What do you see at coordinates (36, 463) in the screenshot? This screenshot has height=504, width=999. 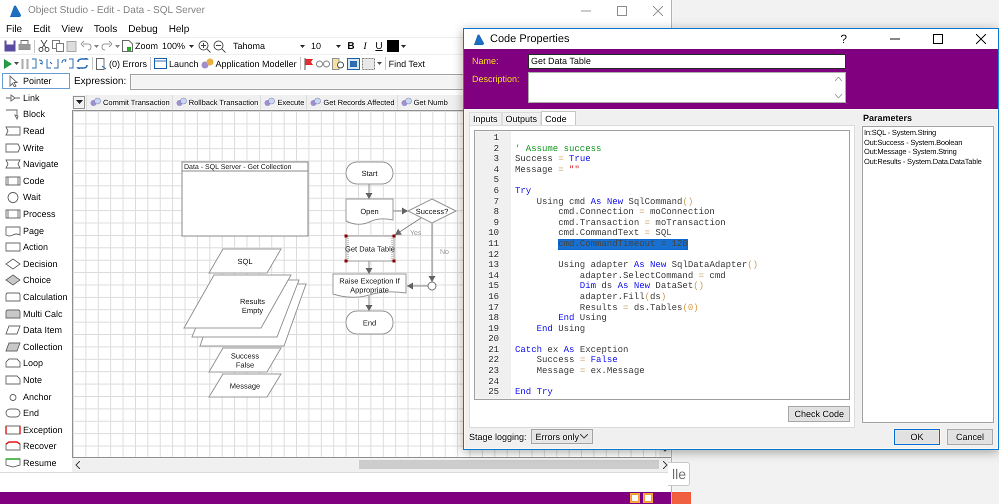 I see `palette-item: Resume` at bounding box center [36, 463].